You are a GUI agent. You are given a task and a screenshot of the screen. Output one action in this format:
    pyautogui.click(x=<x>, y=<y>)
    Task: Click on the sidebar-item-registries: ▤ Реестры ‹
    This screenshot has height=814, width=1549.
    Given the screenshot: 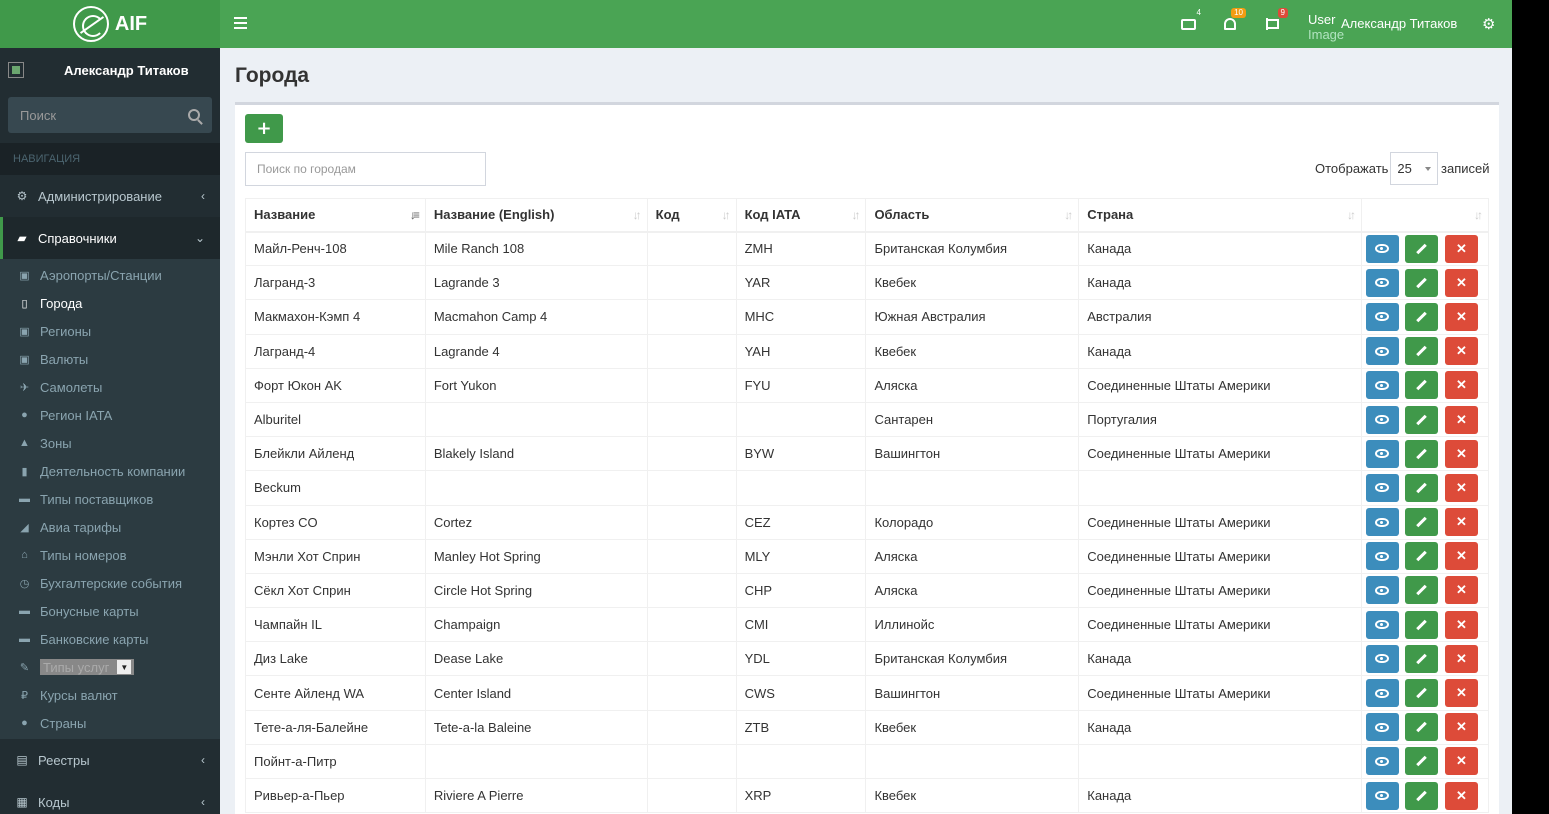 What is the action you would take?
    pyautogui.click(x=110, y=760)
    